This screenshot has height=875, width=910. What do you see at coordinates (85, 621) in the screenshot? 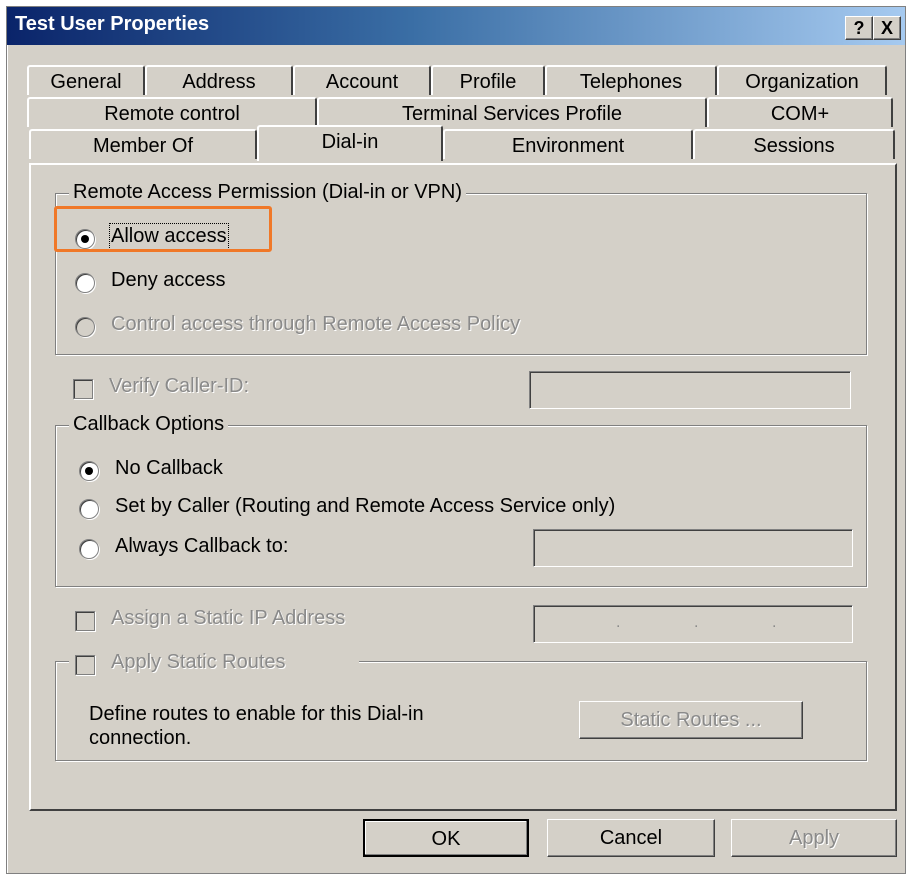
I see `static-ip-checkbox` at bounding box center [85, 621].